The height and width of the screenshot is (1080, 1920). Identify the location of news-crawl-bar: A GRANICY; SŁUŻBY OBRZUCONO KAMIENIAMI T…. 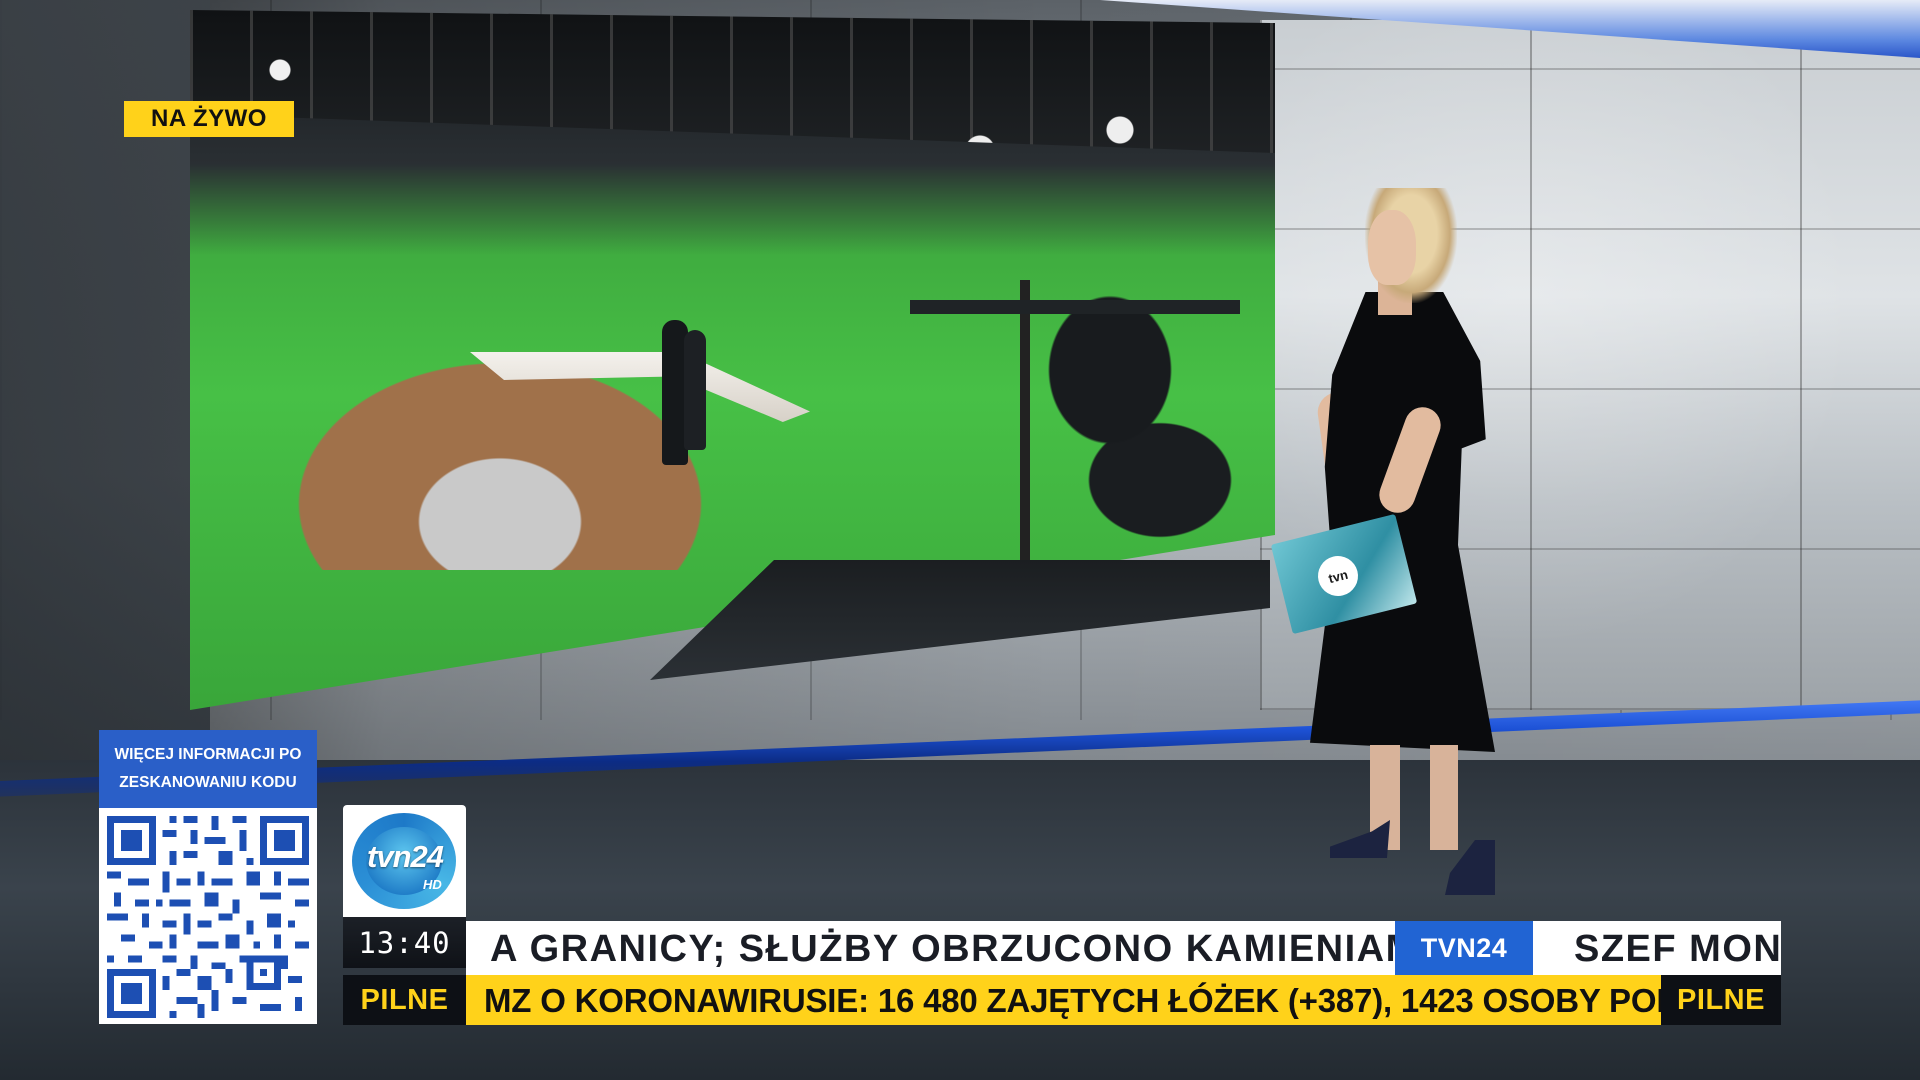
(1123, 948).